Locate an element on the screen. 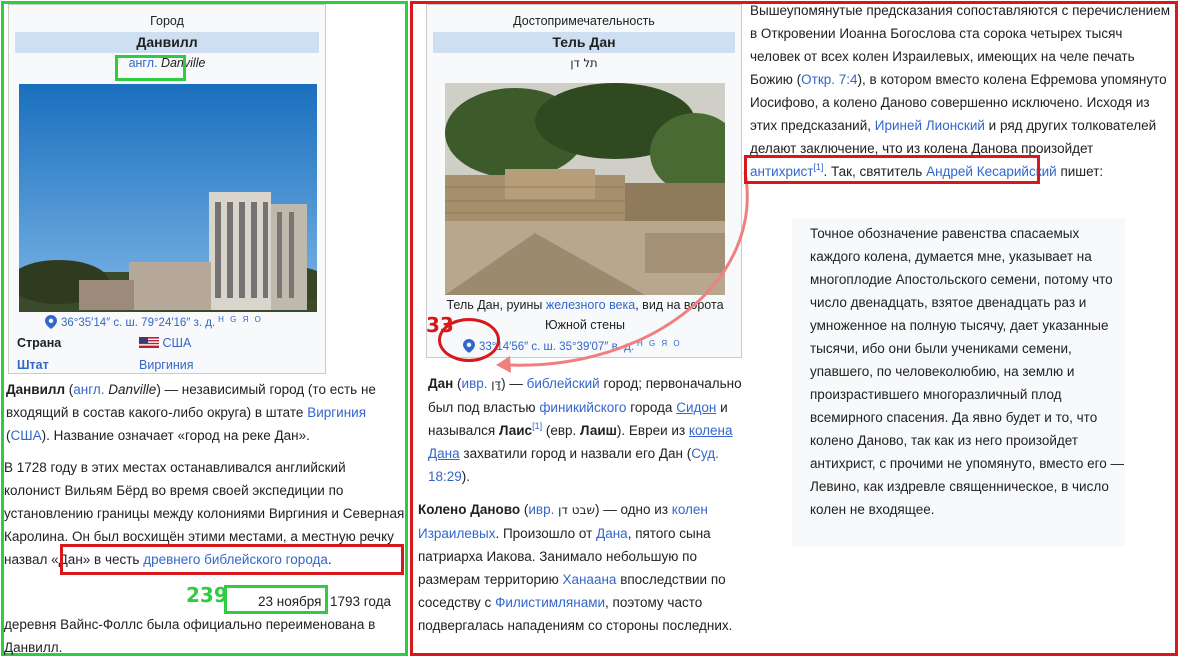 Image resolution: width=1180 pixels, height=658 pixels. highlight-antichrist is located at coordinates (892, 169).